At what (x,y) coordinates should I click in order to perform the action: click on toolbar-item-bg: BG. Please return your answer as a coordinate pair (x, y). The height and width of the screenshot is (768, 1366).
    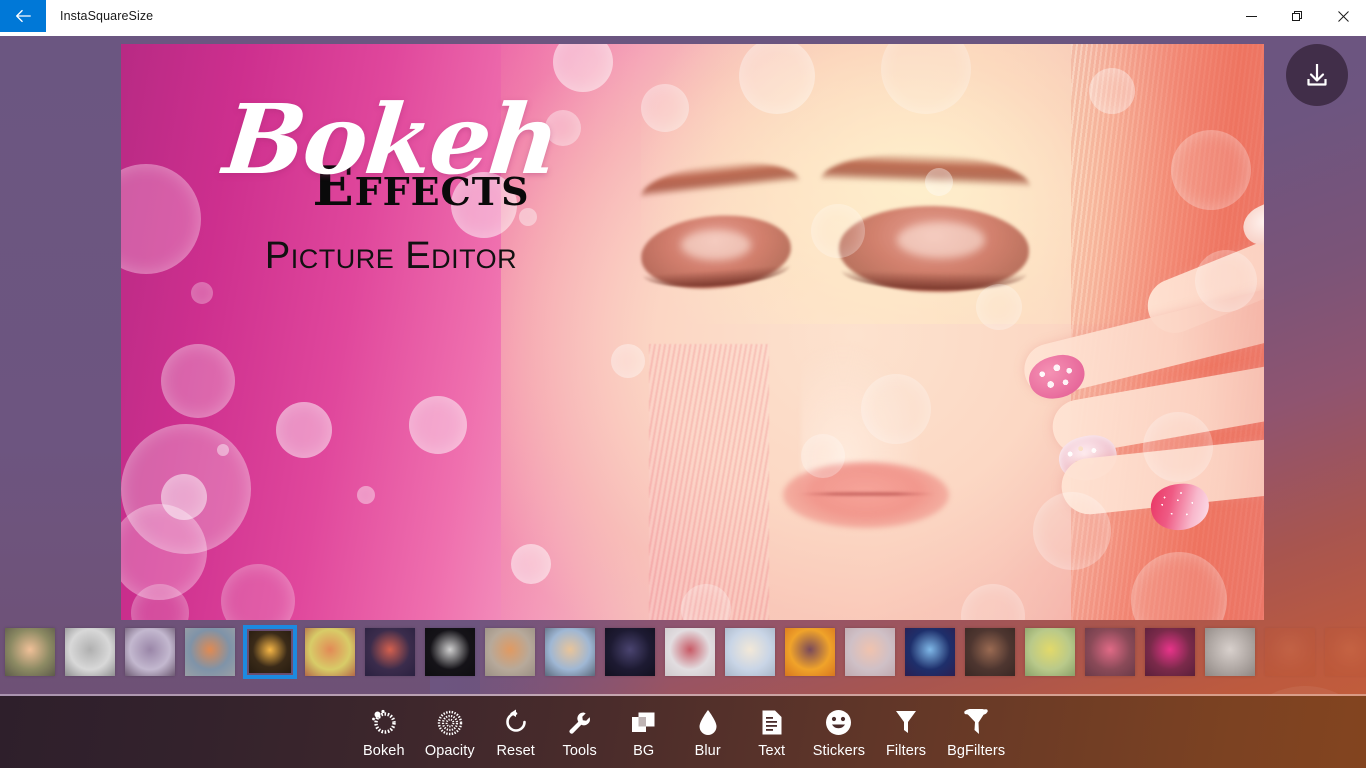
    Looking at the image, I should click on (644, 732).